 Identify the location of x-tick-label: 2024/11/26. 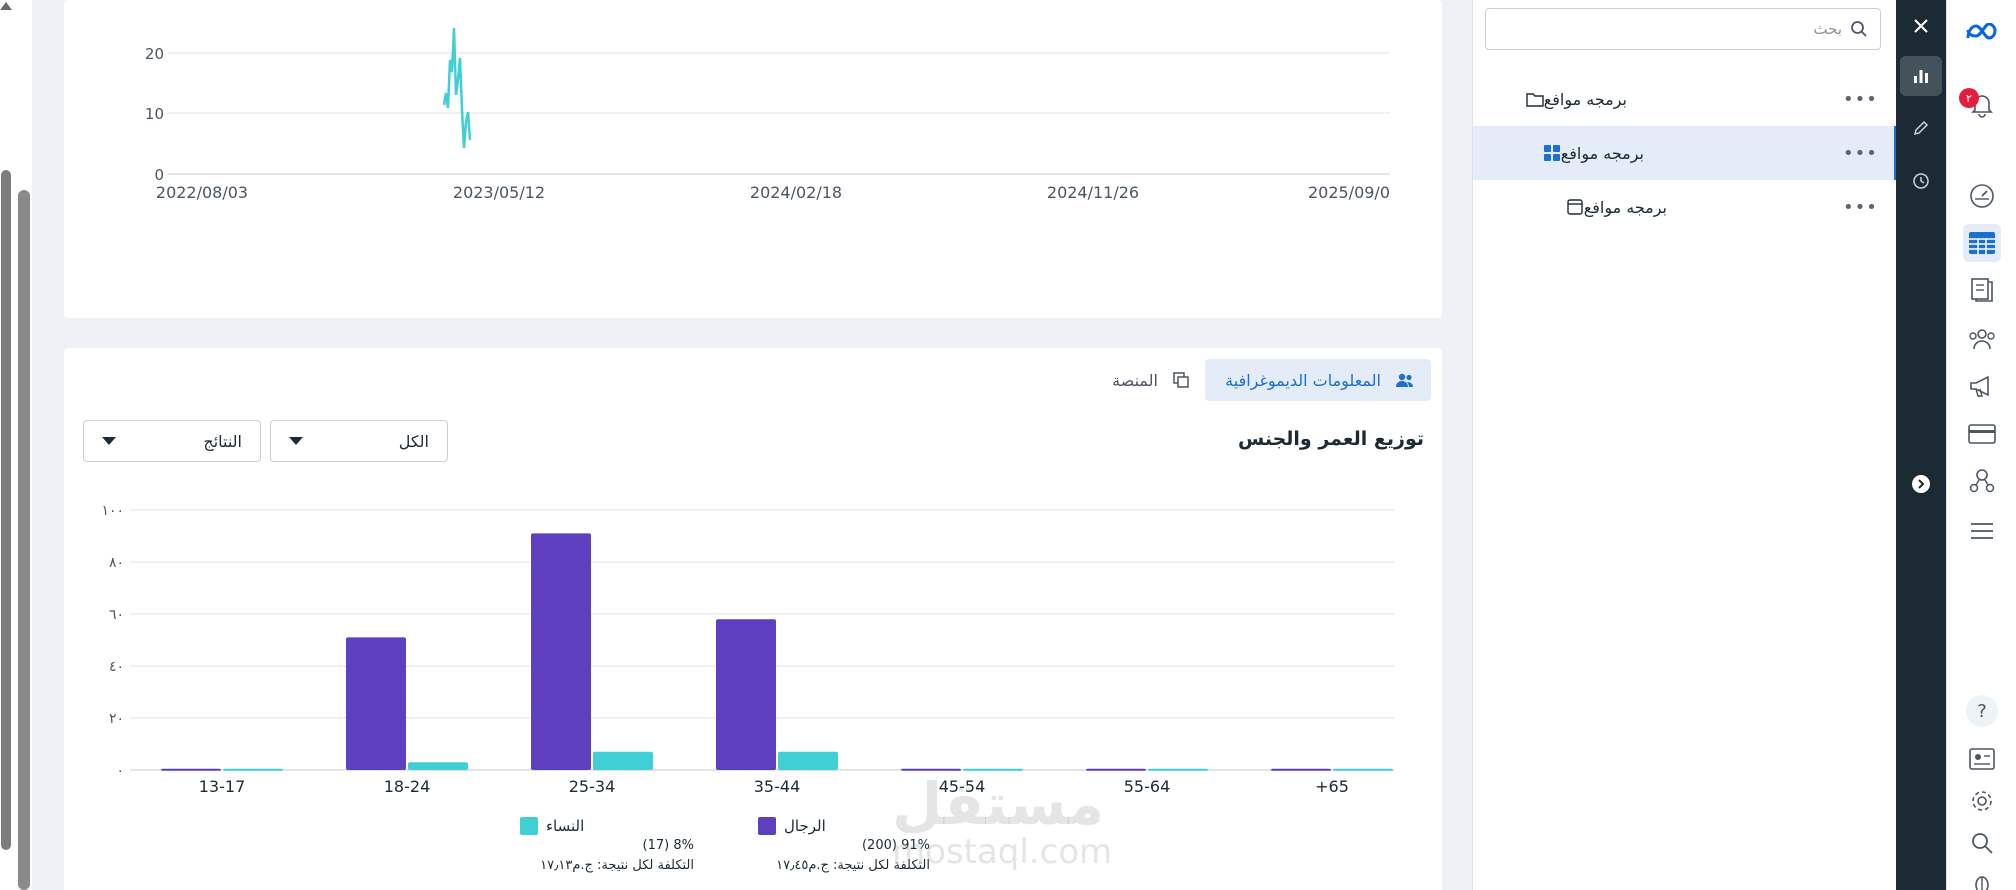
(1093, 192).